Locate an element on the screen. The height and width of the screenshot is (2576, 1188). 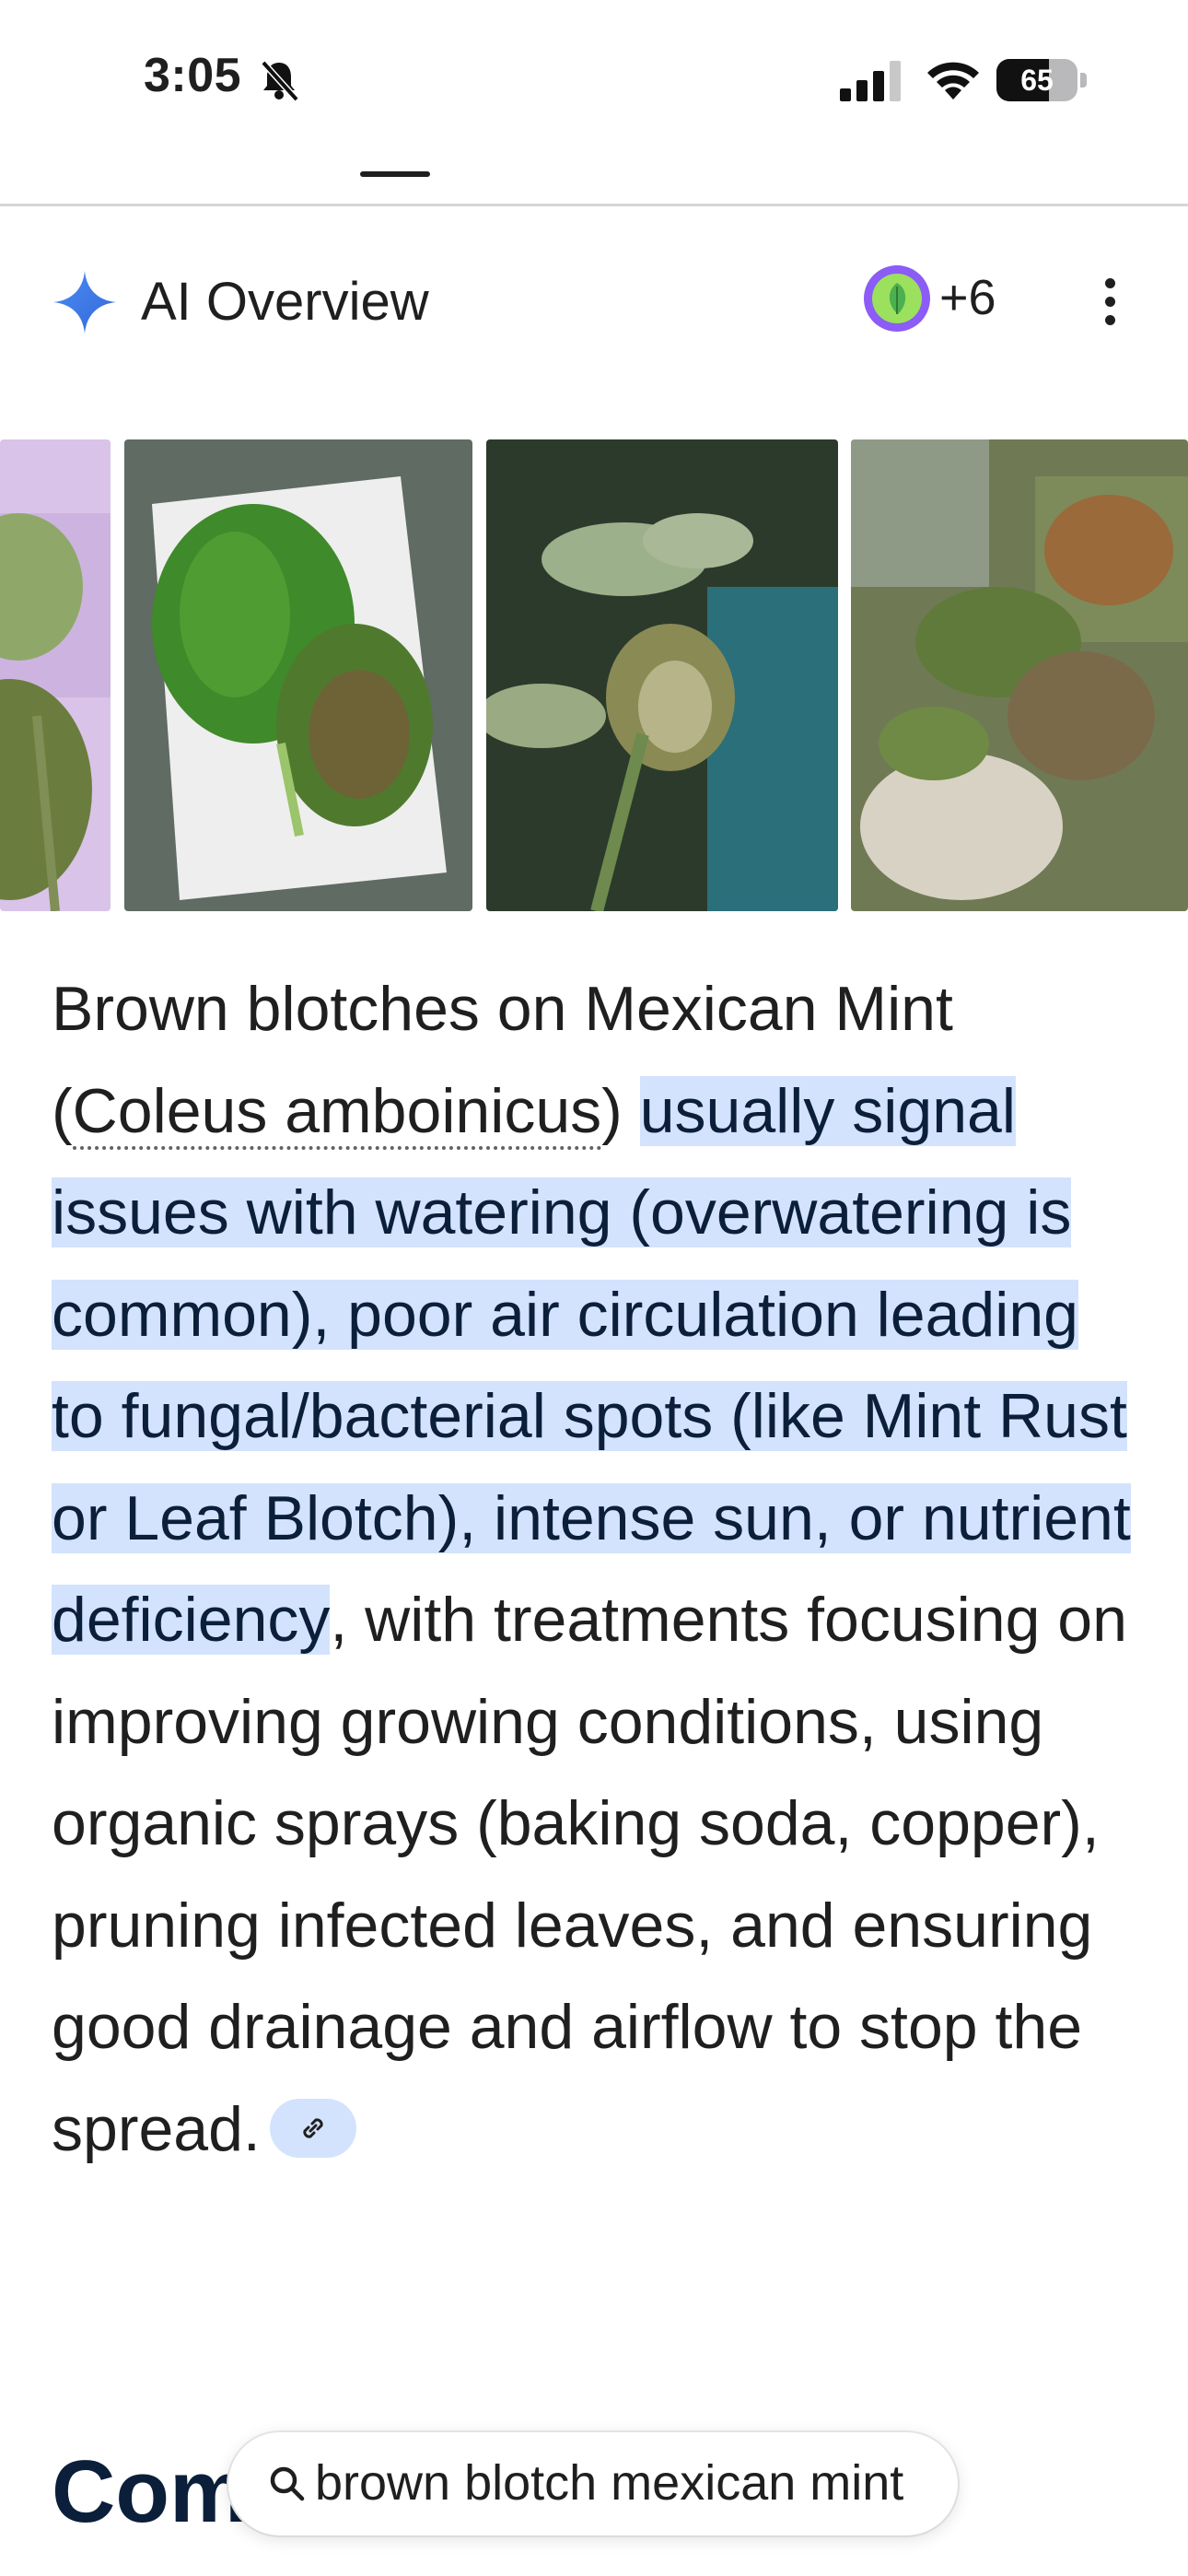
leaf-icon is located at coordinates (897, 299).